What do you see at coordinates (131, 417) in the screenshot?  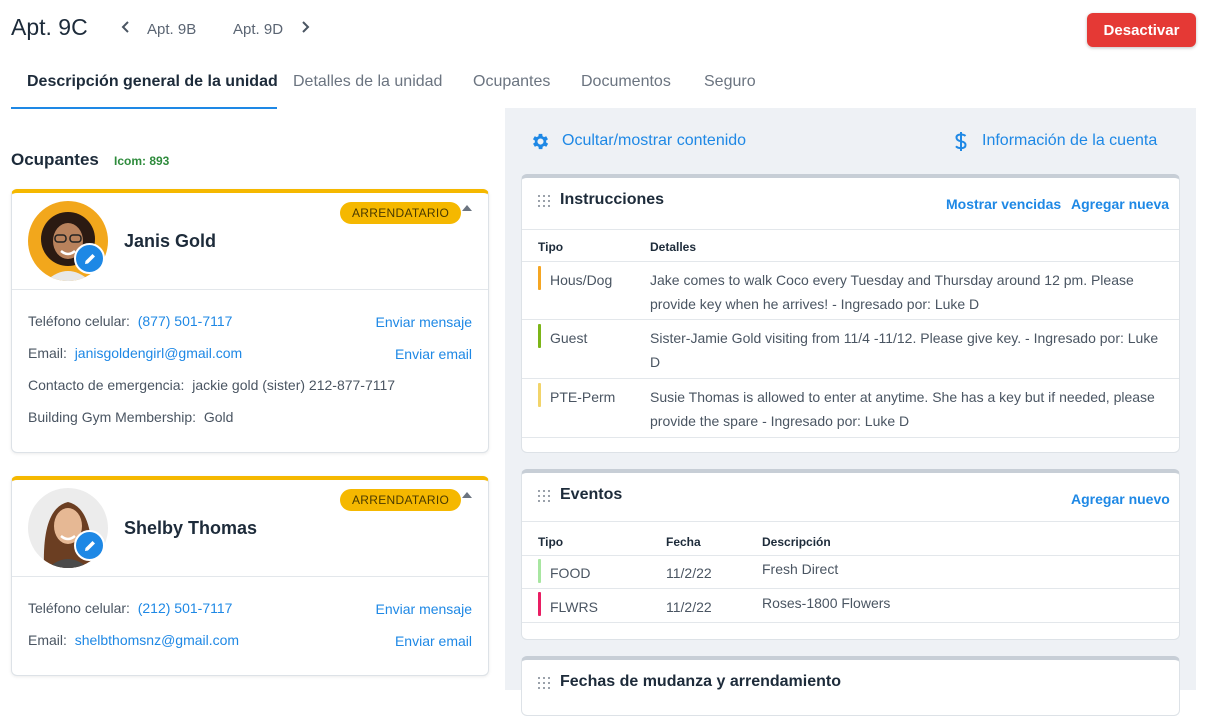 I see `gym-text: Building Gym Membership: Gold` at bounding box center [131, 417].